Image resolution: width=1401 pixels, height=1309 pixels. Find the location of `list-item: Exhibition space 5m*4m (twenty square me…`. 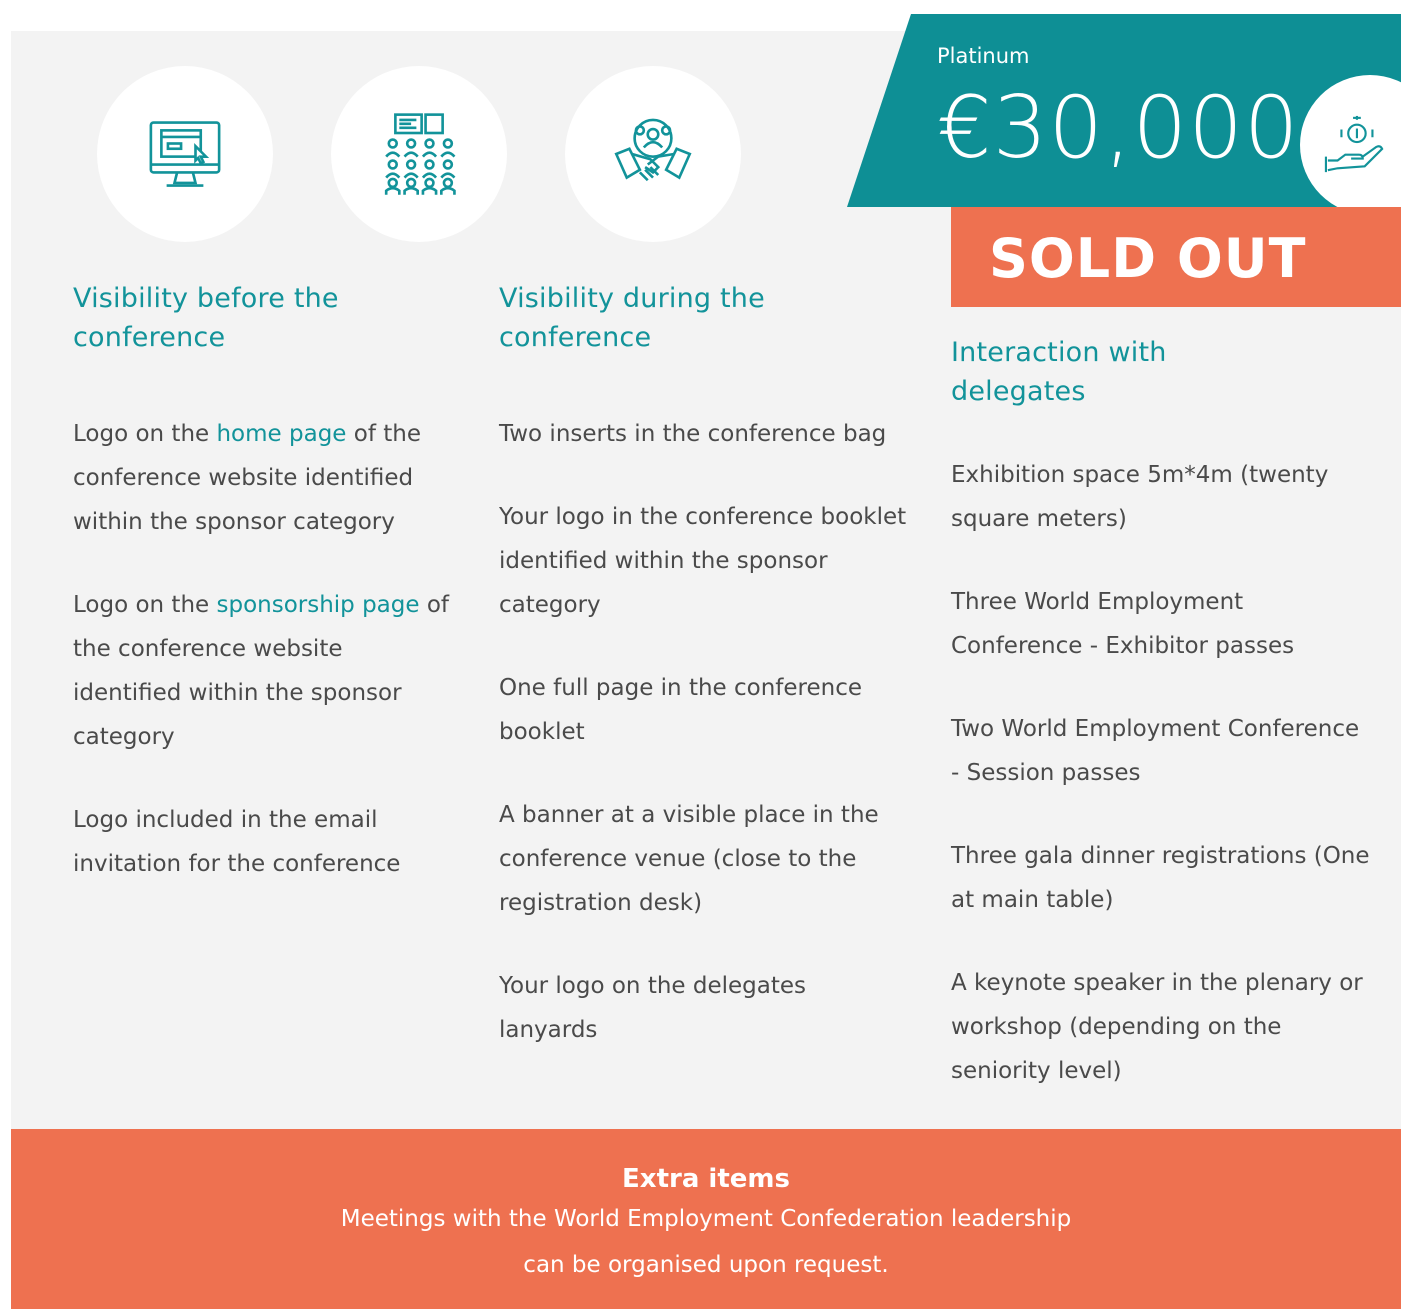

list-item: Exhibition space 5m*4m (twenty square me… is located at coordinates (1140, 497).